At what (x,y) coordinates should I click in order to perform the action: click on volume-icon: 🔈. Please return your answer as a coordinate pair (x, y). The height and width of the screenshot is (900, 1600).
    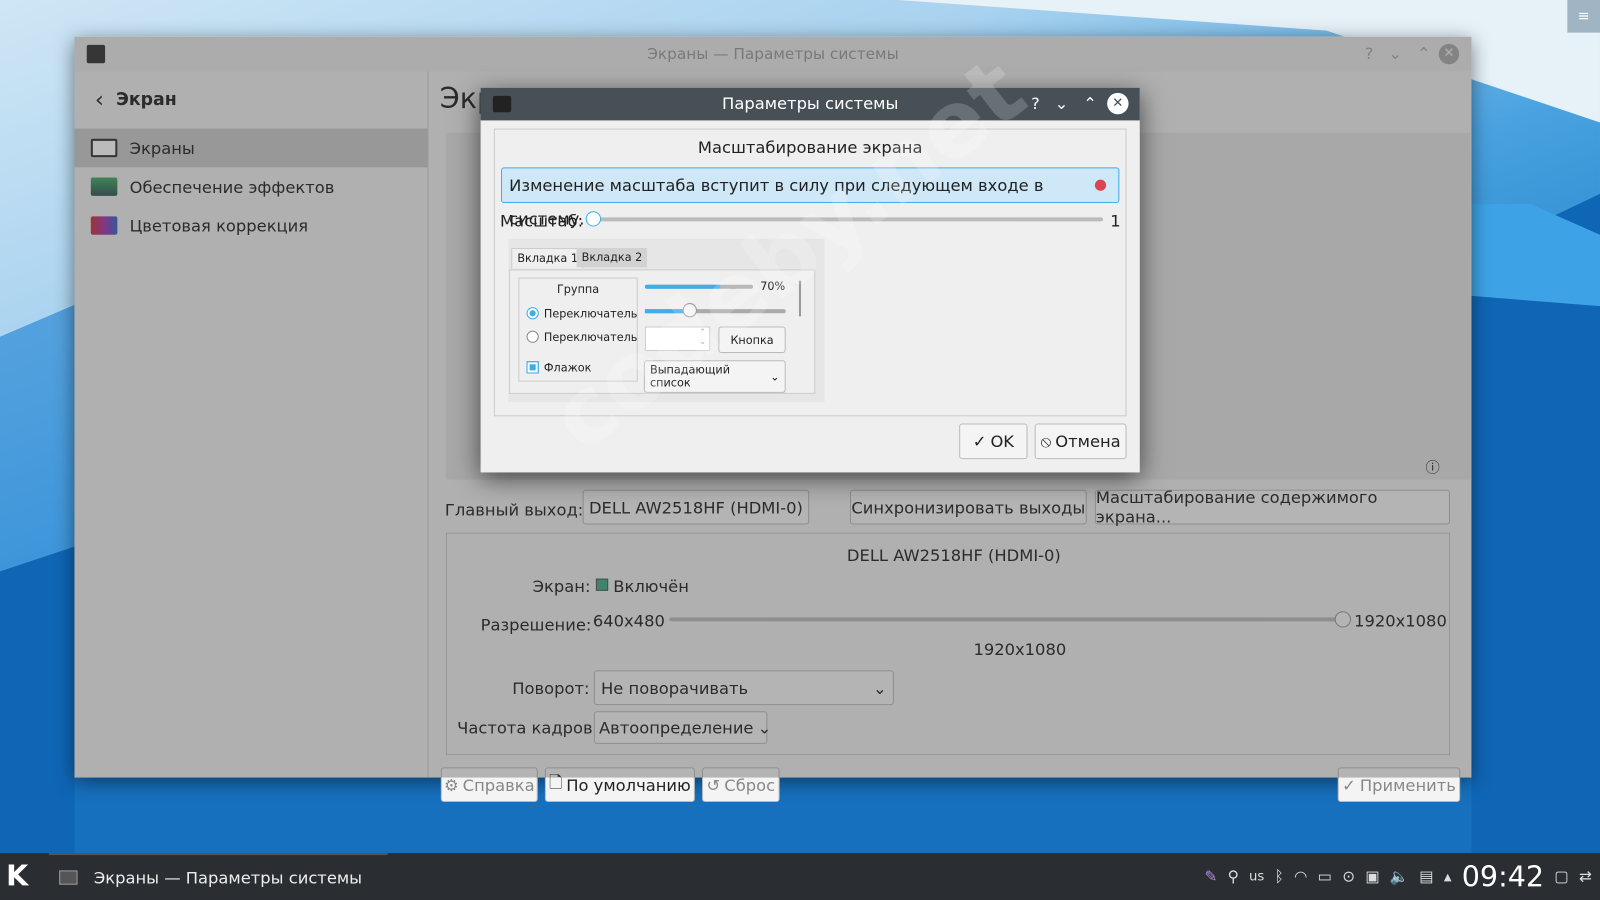
    Looking at the image, I should click on (1399, 876).